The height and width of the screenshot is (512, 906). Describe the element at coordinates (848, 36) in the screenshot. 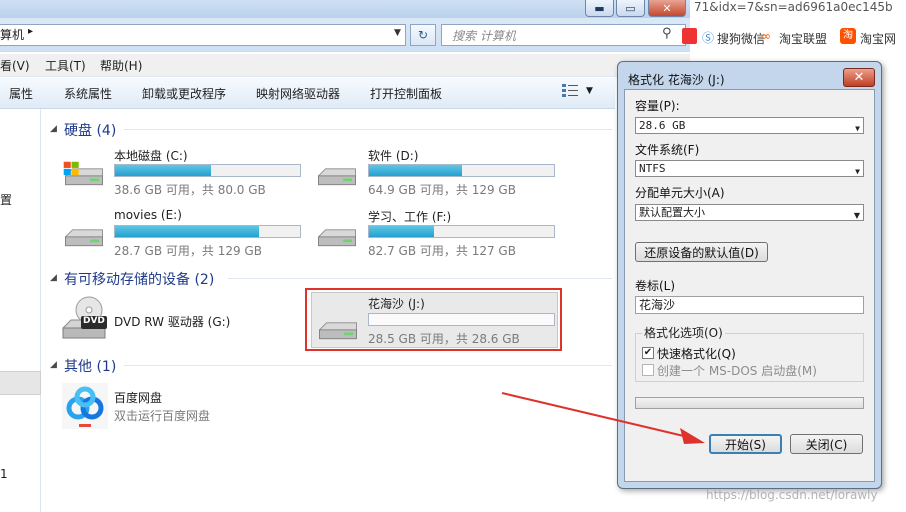

I see `taobao-icon: 淘` at that location.